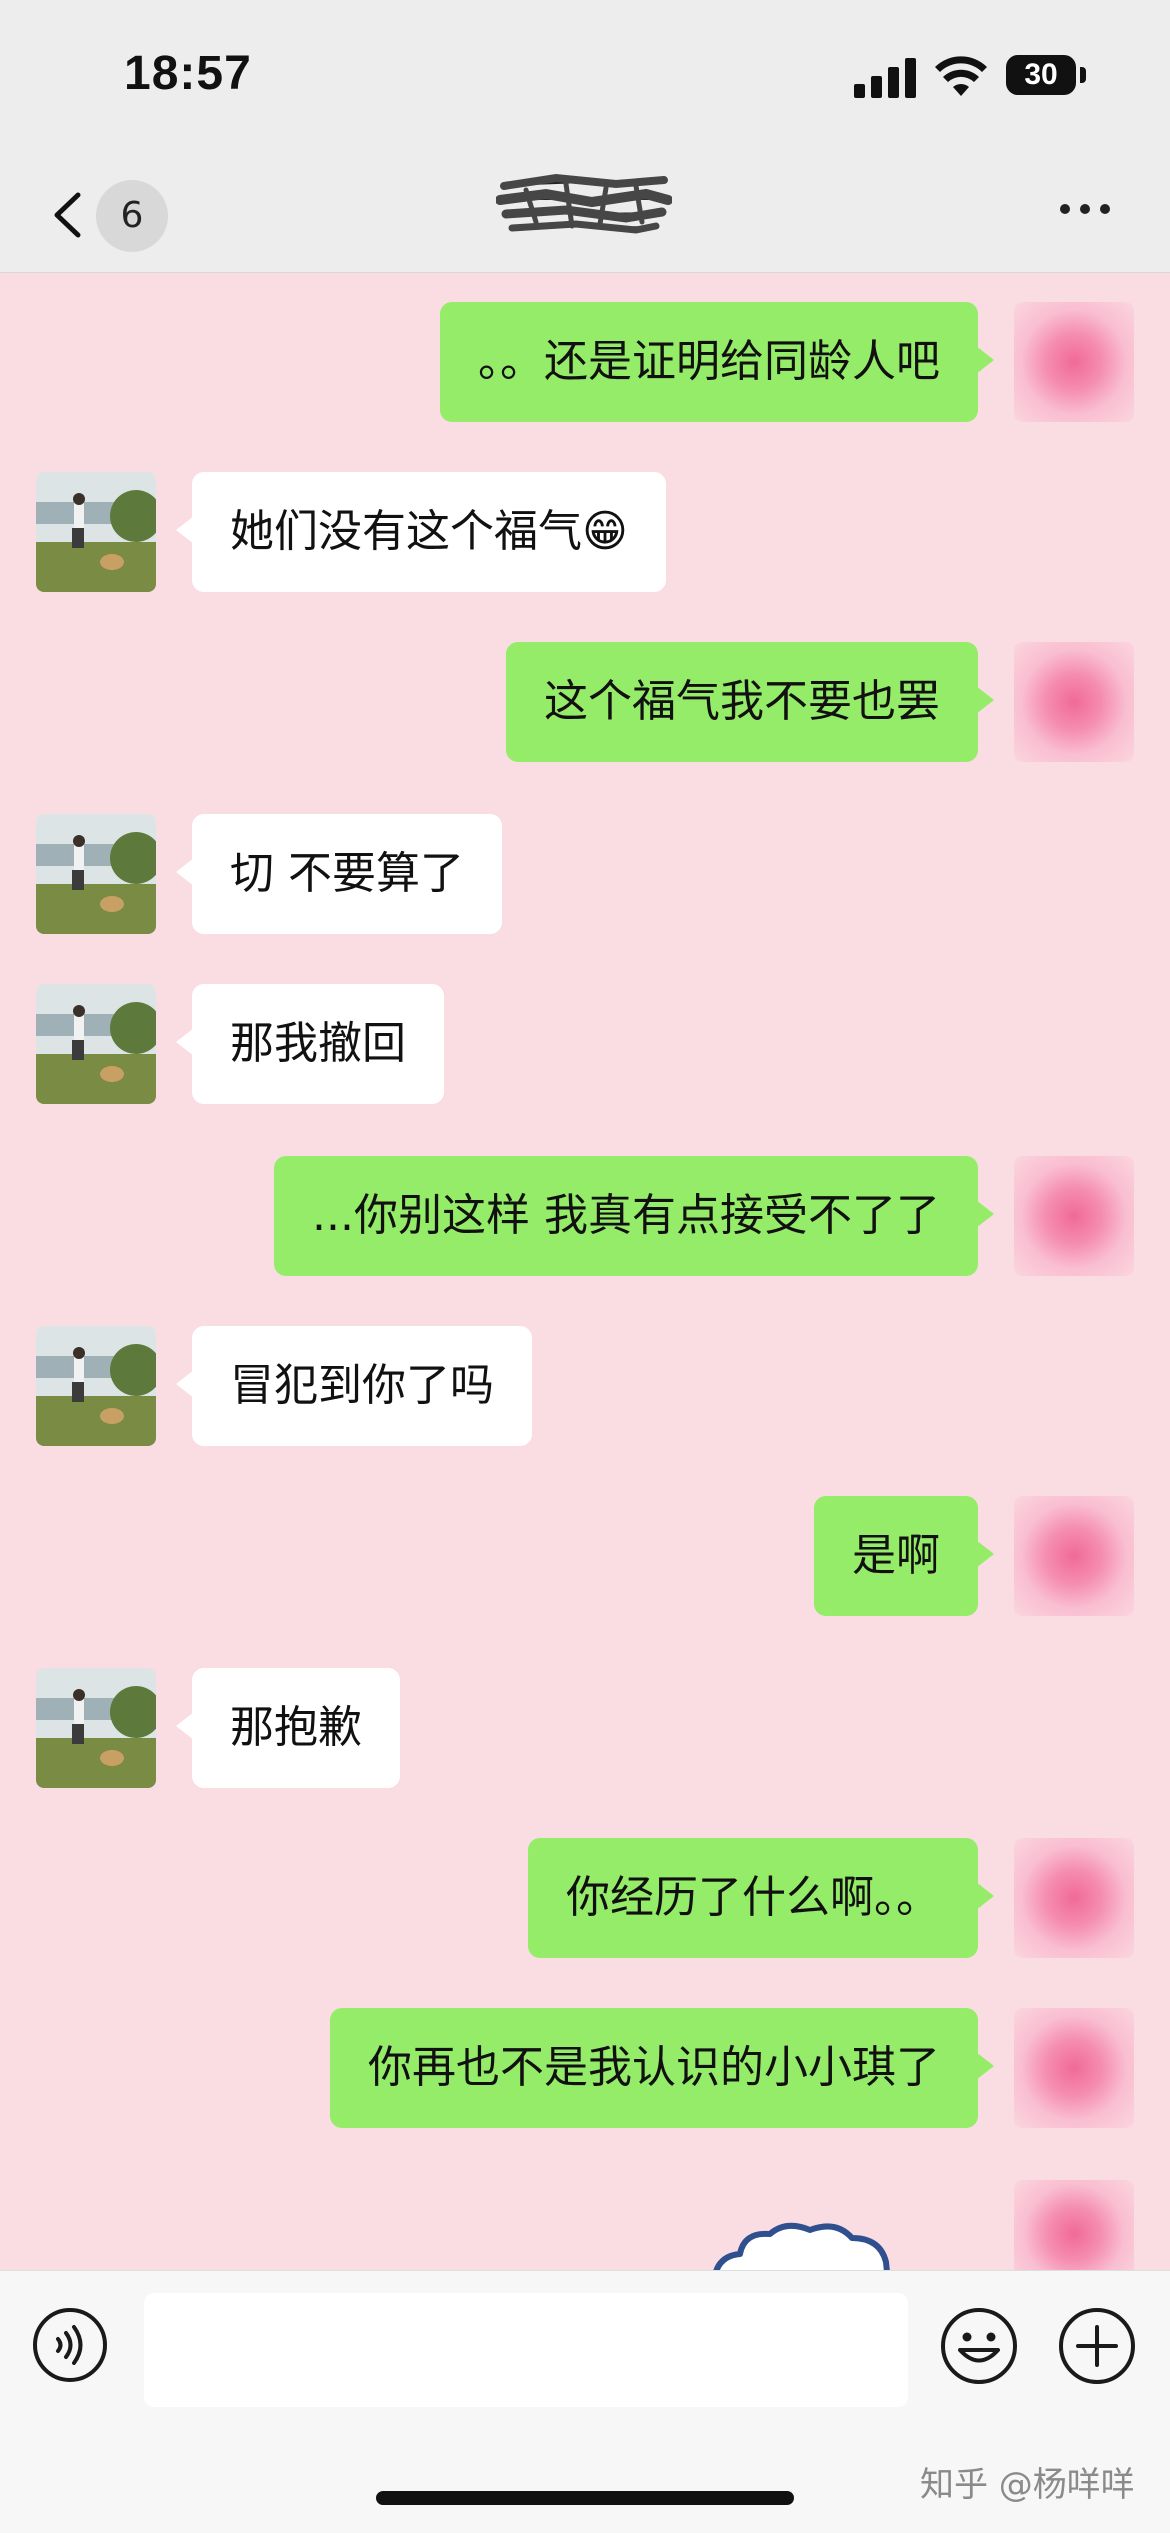 Image resolution: width=1170 pixels, height=2533 pixels. What do you see at coordinates (354, 1386) in the screenshot?
I see `contact-message-bubble: 冒犯到你了吗` at bounding box center [354, 1386].